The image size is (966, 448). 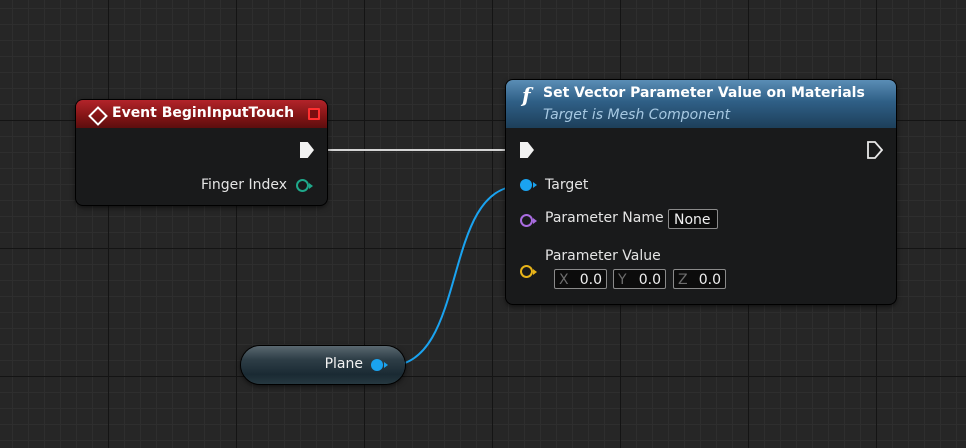 What do you see at coordinates (603, 256) in the screenshot?
I see `parameter-value-label: Parameter Value` at bounding box center [603, 256].